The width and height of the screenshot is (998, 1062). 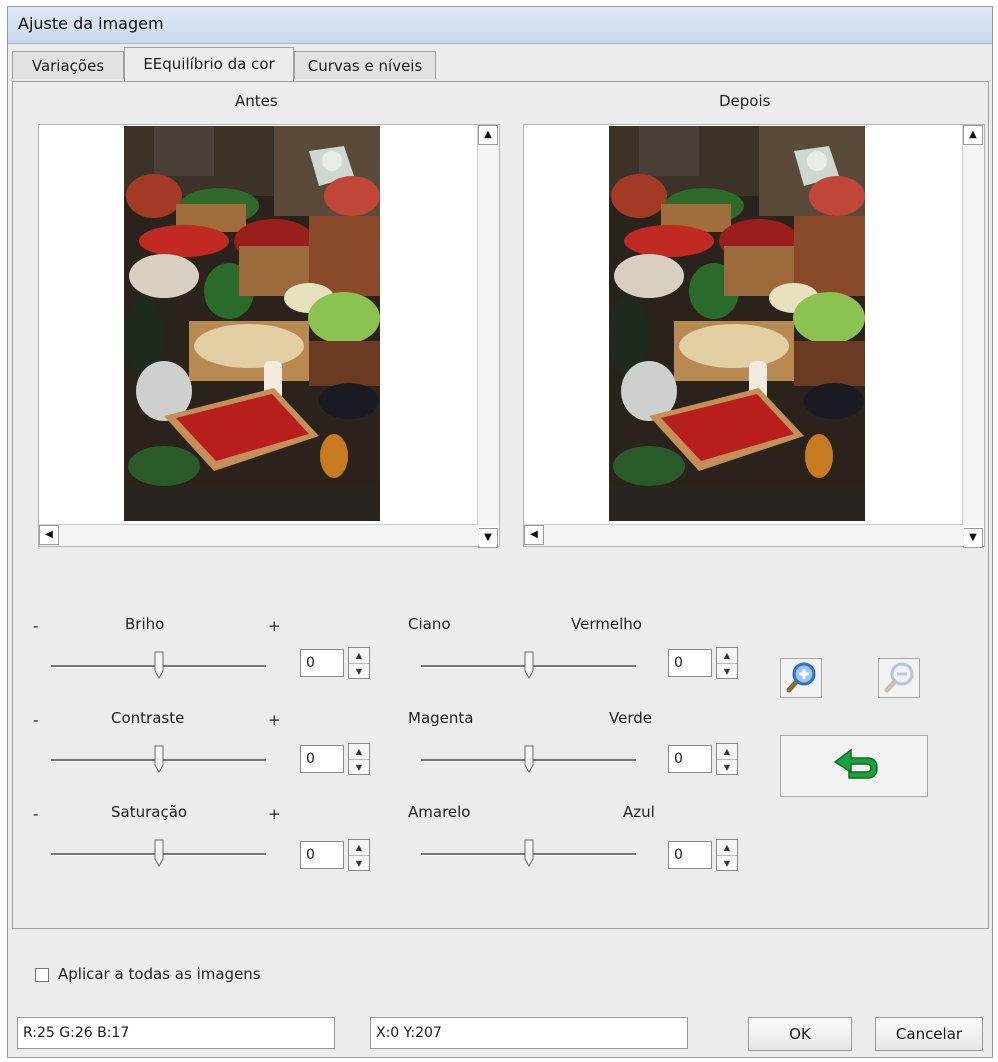 I want to click on window-title: Ajuste da imagem, so click(x=91, y=23).